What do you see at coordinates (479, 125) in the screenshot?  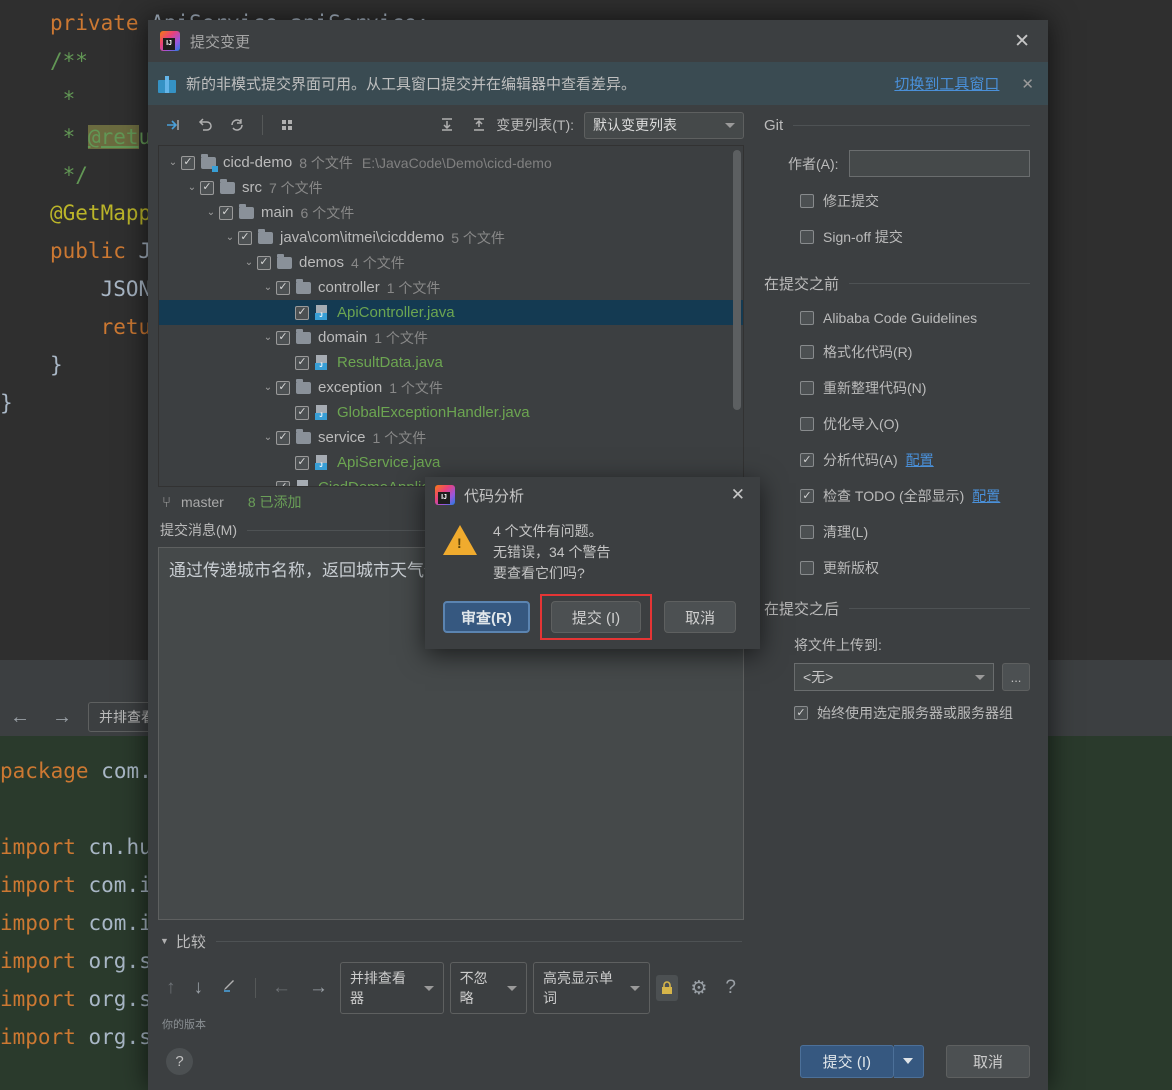 I see `collapse-all-icon` at bounding box center [479, 125].